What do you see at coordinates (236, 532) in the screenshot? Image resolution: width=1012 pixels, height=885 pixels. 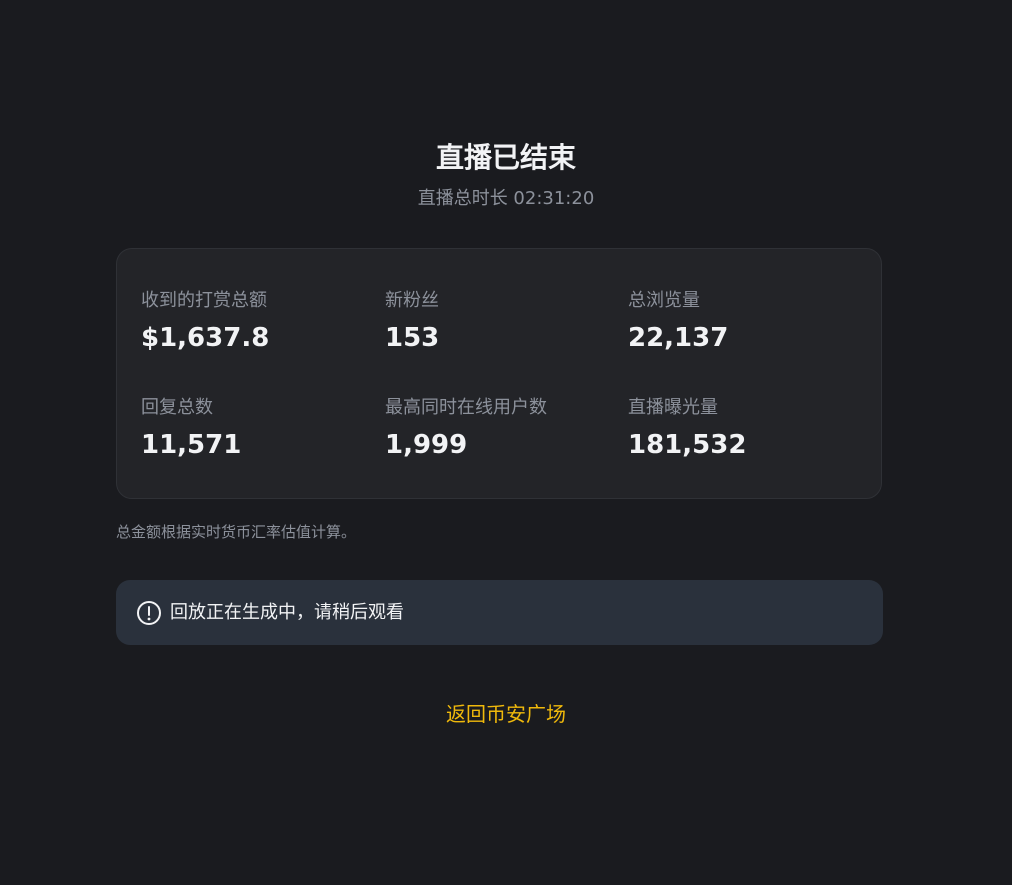 I see `currency-note: 总金额根据实时货币汇率估值计算。` at bounding box center [236, 532].